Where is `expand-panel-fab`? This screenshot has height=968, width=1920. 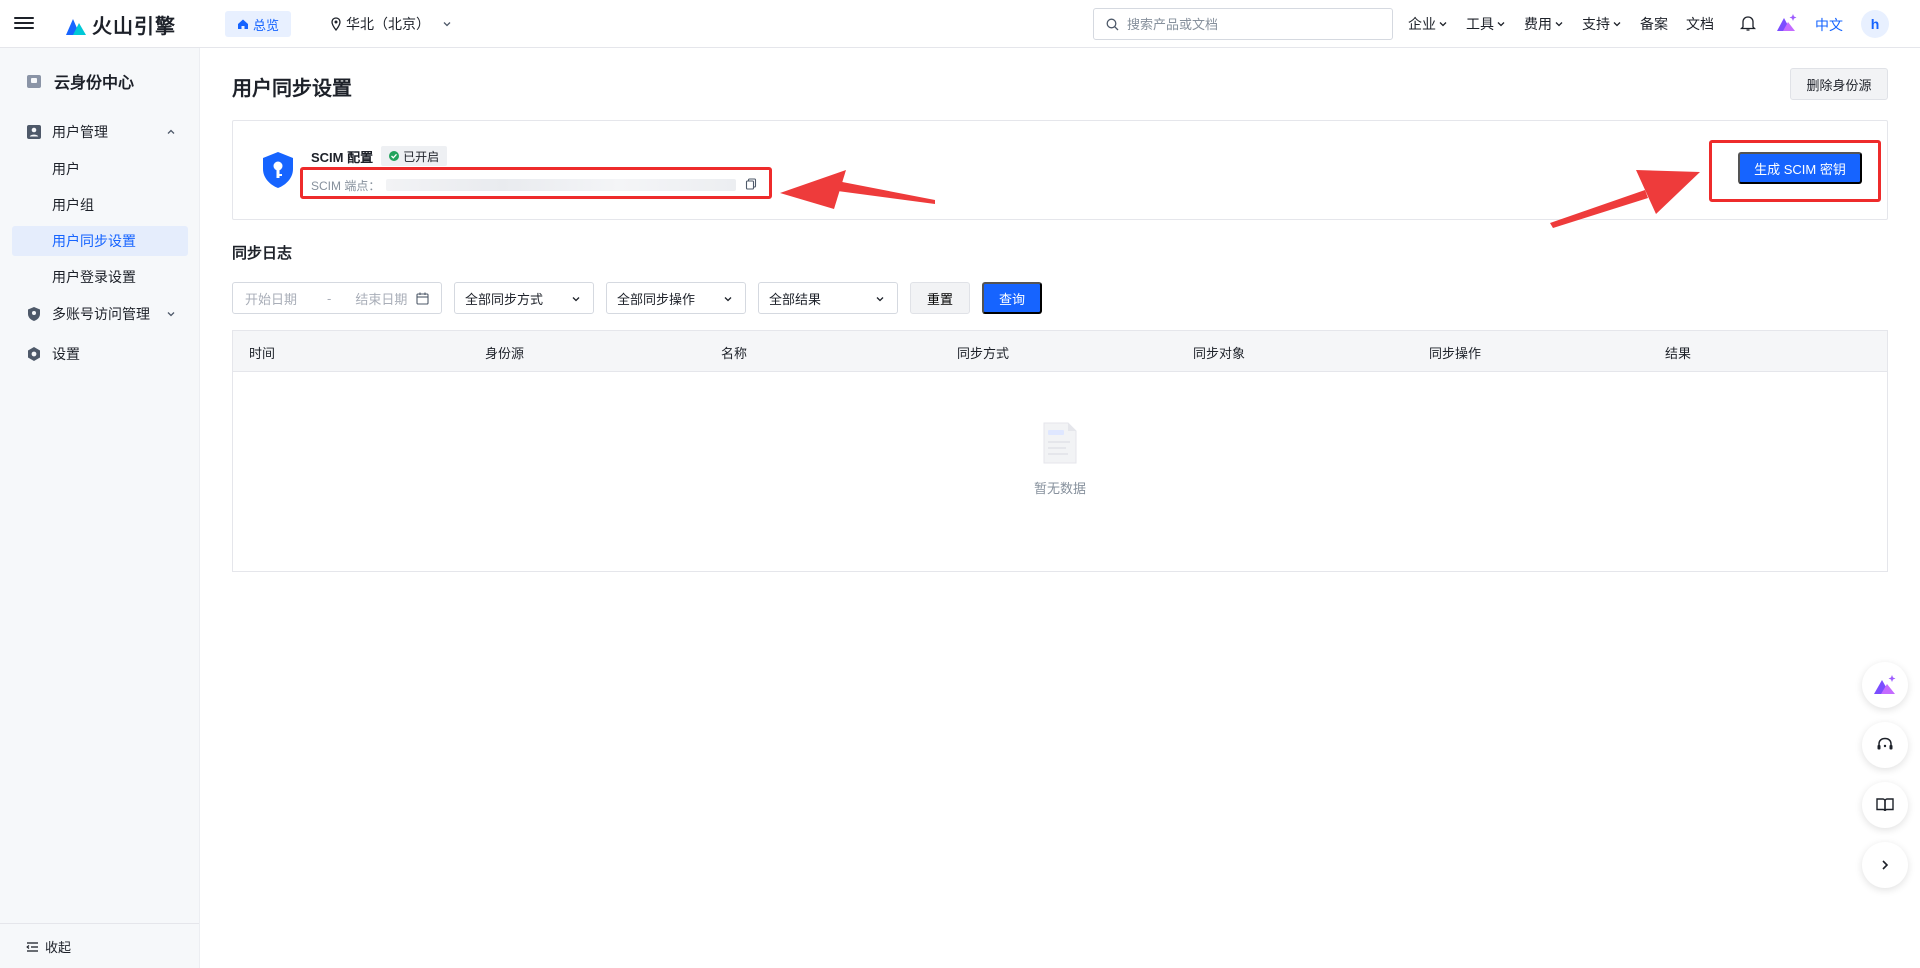
expand-panel-fab is located at coordinates (1885, 865).